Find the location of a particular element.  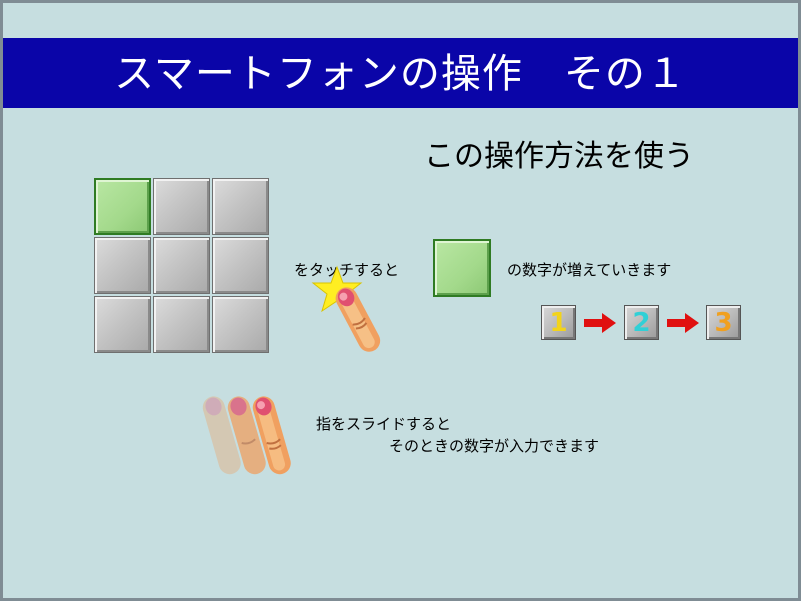

number-box-3: 3 is located at coordinates (723, 322).